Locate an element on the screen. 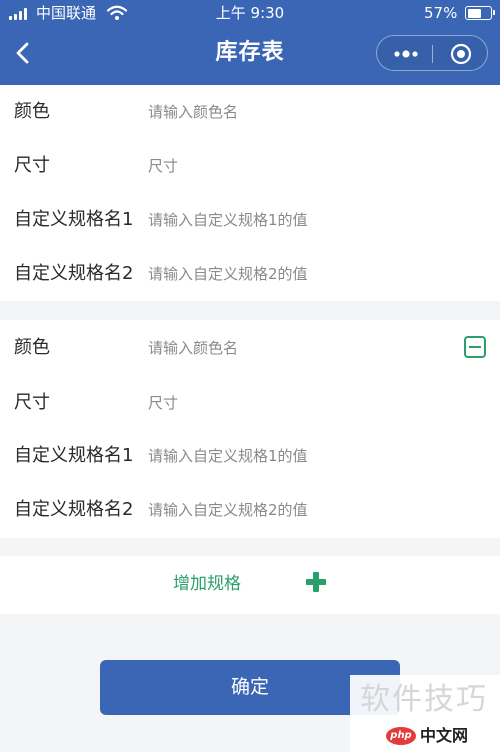 Image resolution: width=500 pixels, height=752 pixels. capsule-close-icon is located at coordinates (461, 54).